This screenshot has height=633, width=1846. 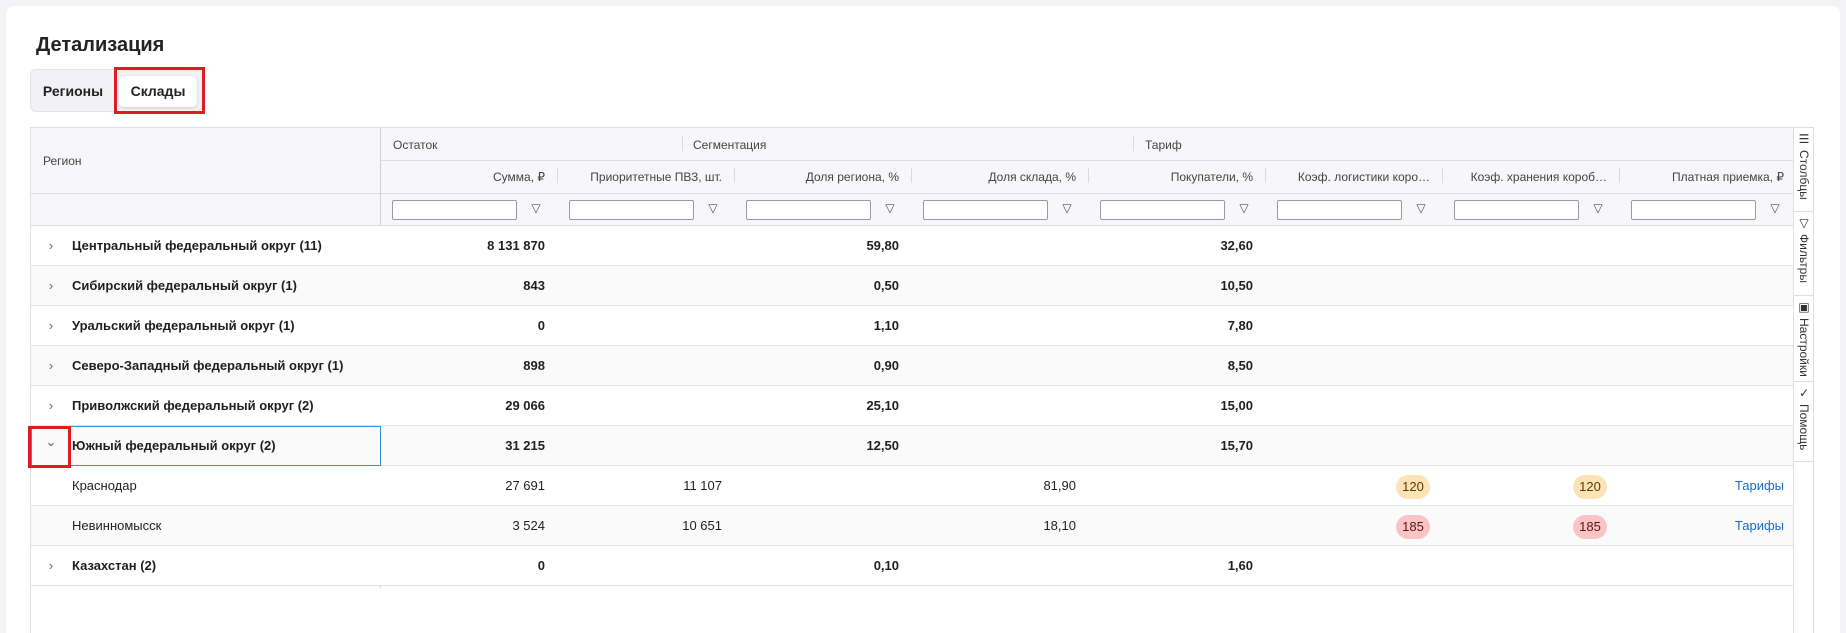 I want to click on tab-regions: Регионы, so click(x=73, y=91).